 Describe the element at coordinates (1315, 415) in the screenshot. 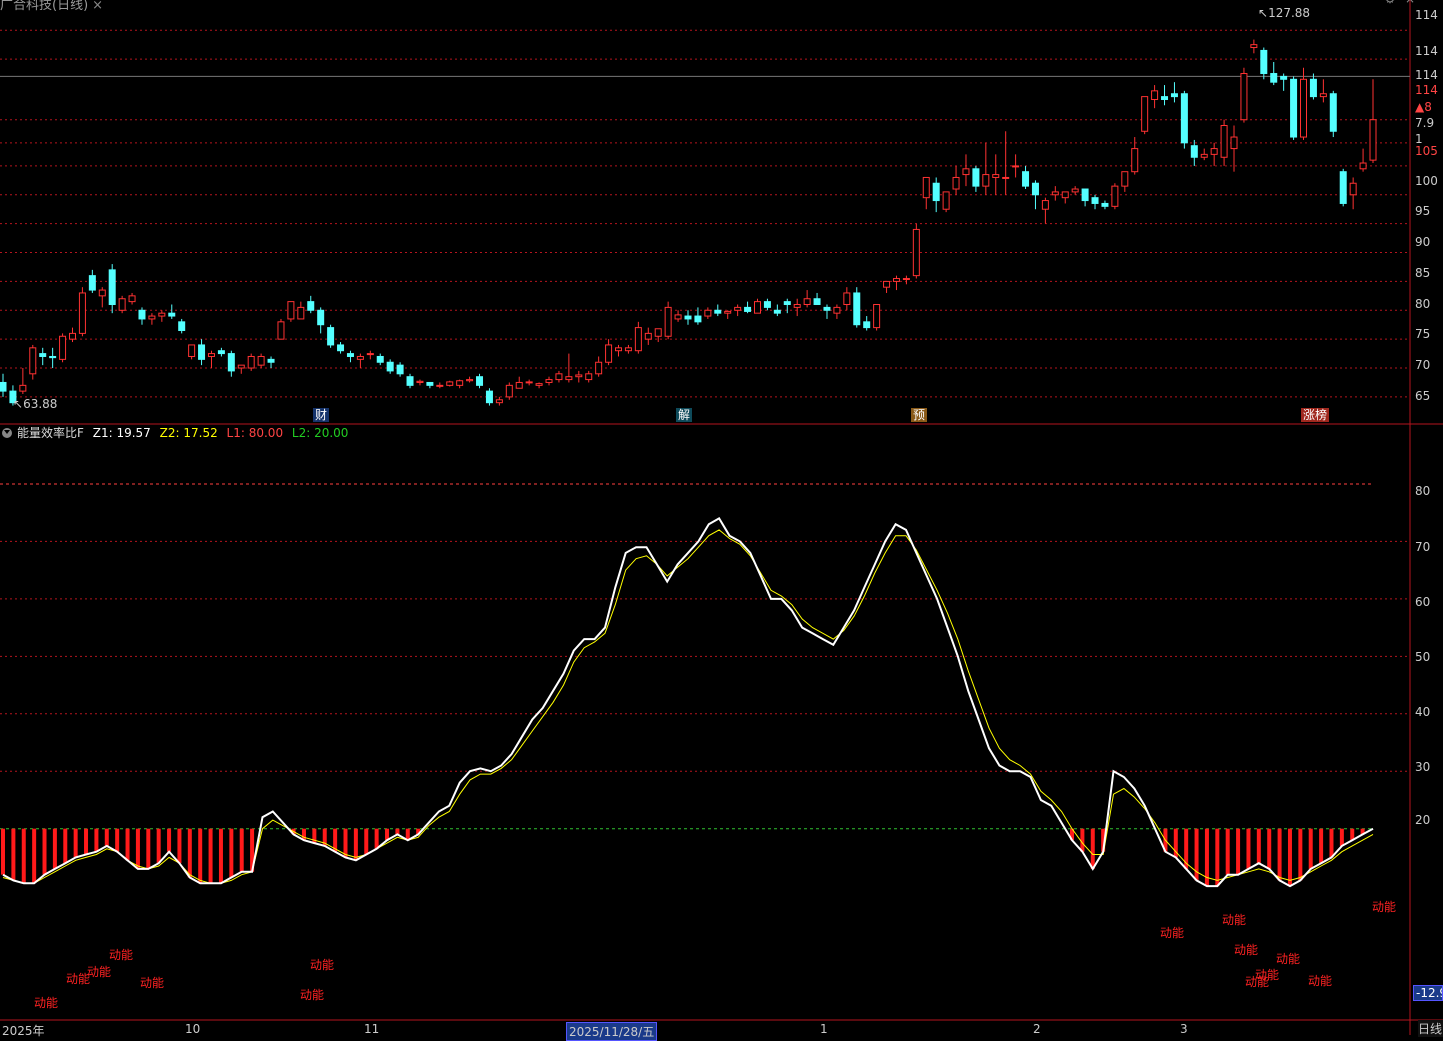

I see `event-tag-top-gainers: 涨榜` at that location.